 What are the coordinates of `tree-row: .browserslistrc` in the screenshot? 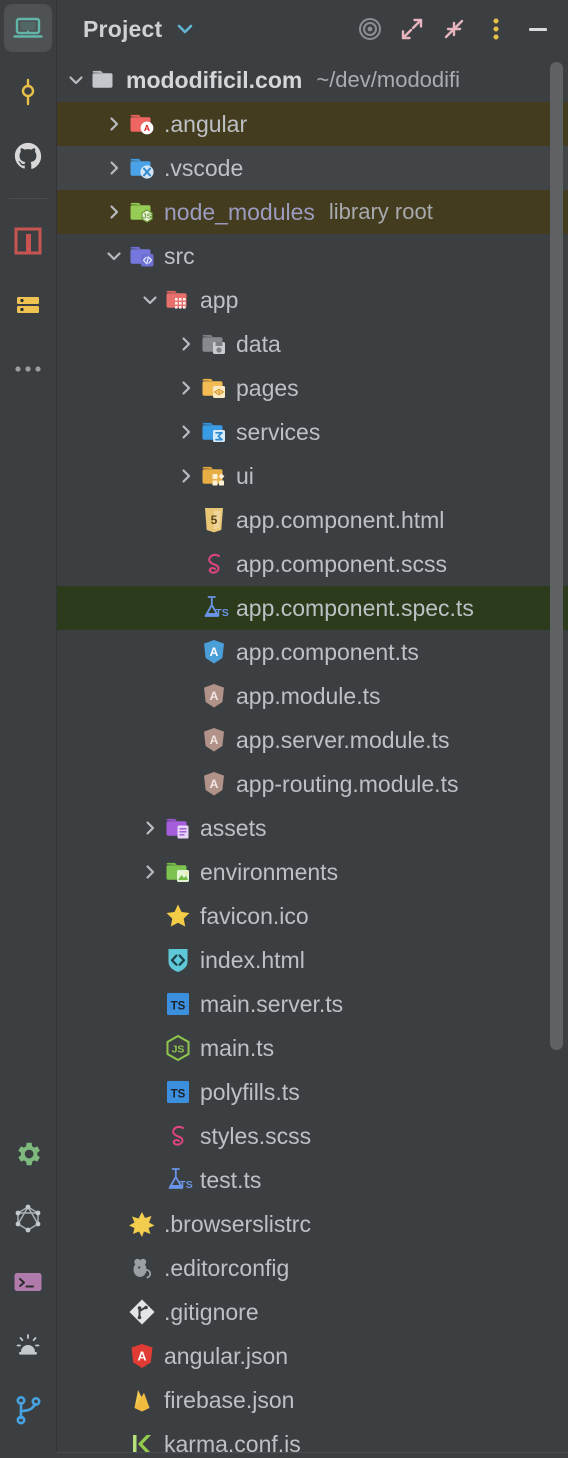 It's located at (312, 1224).